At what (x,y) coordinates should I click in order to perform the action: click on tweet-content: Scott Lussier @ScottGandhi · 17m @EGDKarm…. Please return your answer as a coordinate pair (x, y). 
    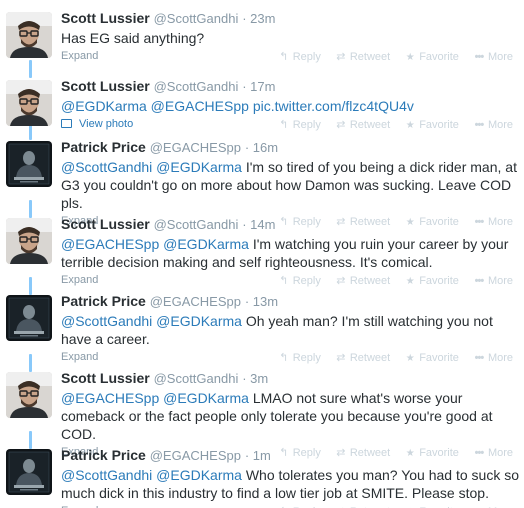
    Looking at the image, I should click on (290, 107).